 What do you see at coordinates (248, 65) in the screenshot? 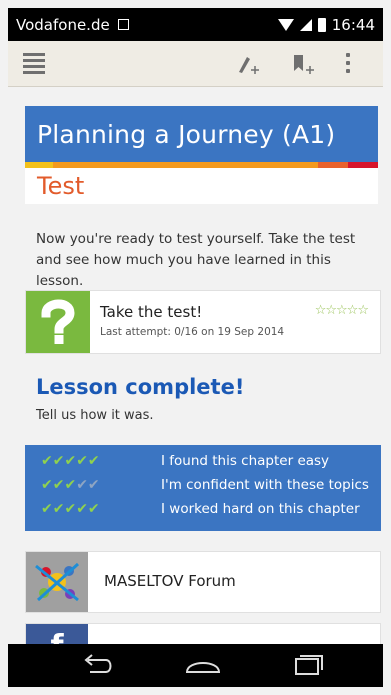
I see `add-note-icon` at bounding box center [248, 65].